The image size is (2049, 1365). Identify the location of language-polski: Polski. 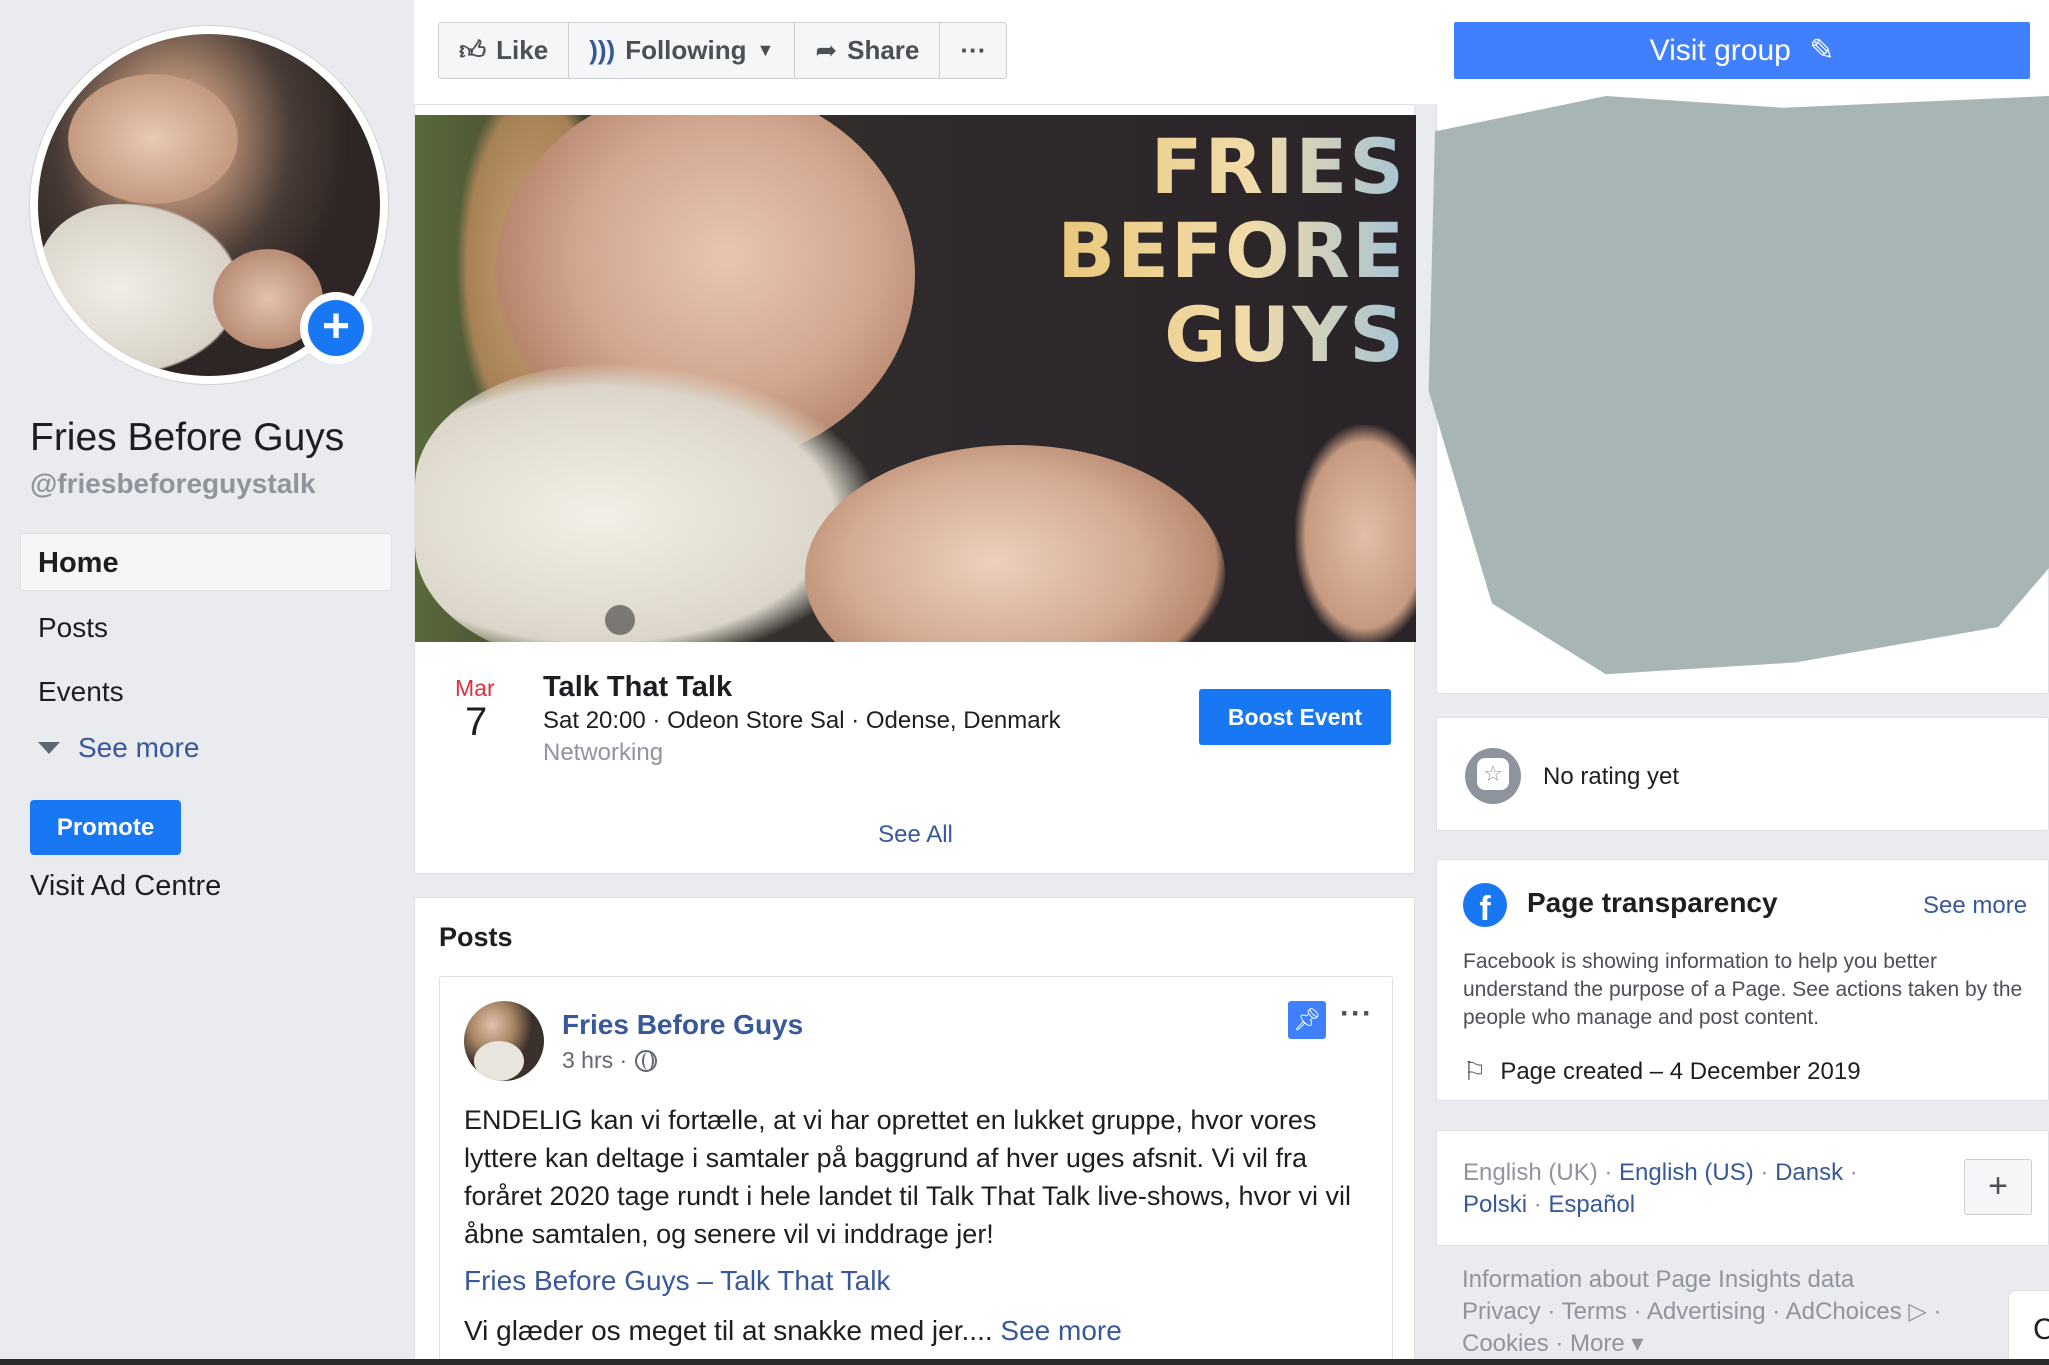
(1495, 1204).